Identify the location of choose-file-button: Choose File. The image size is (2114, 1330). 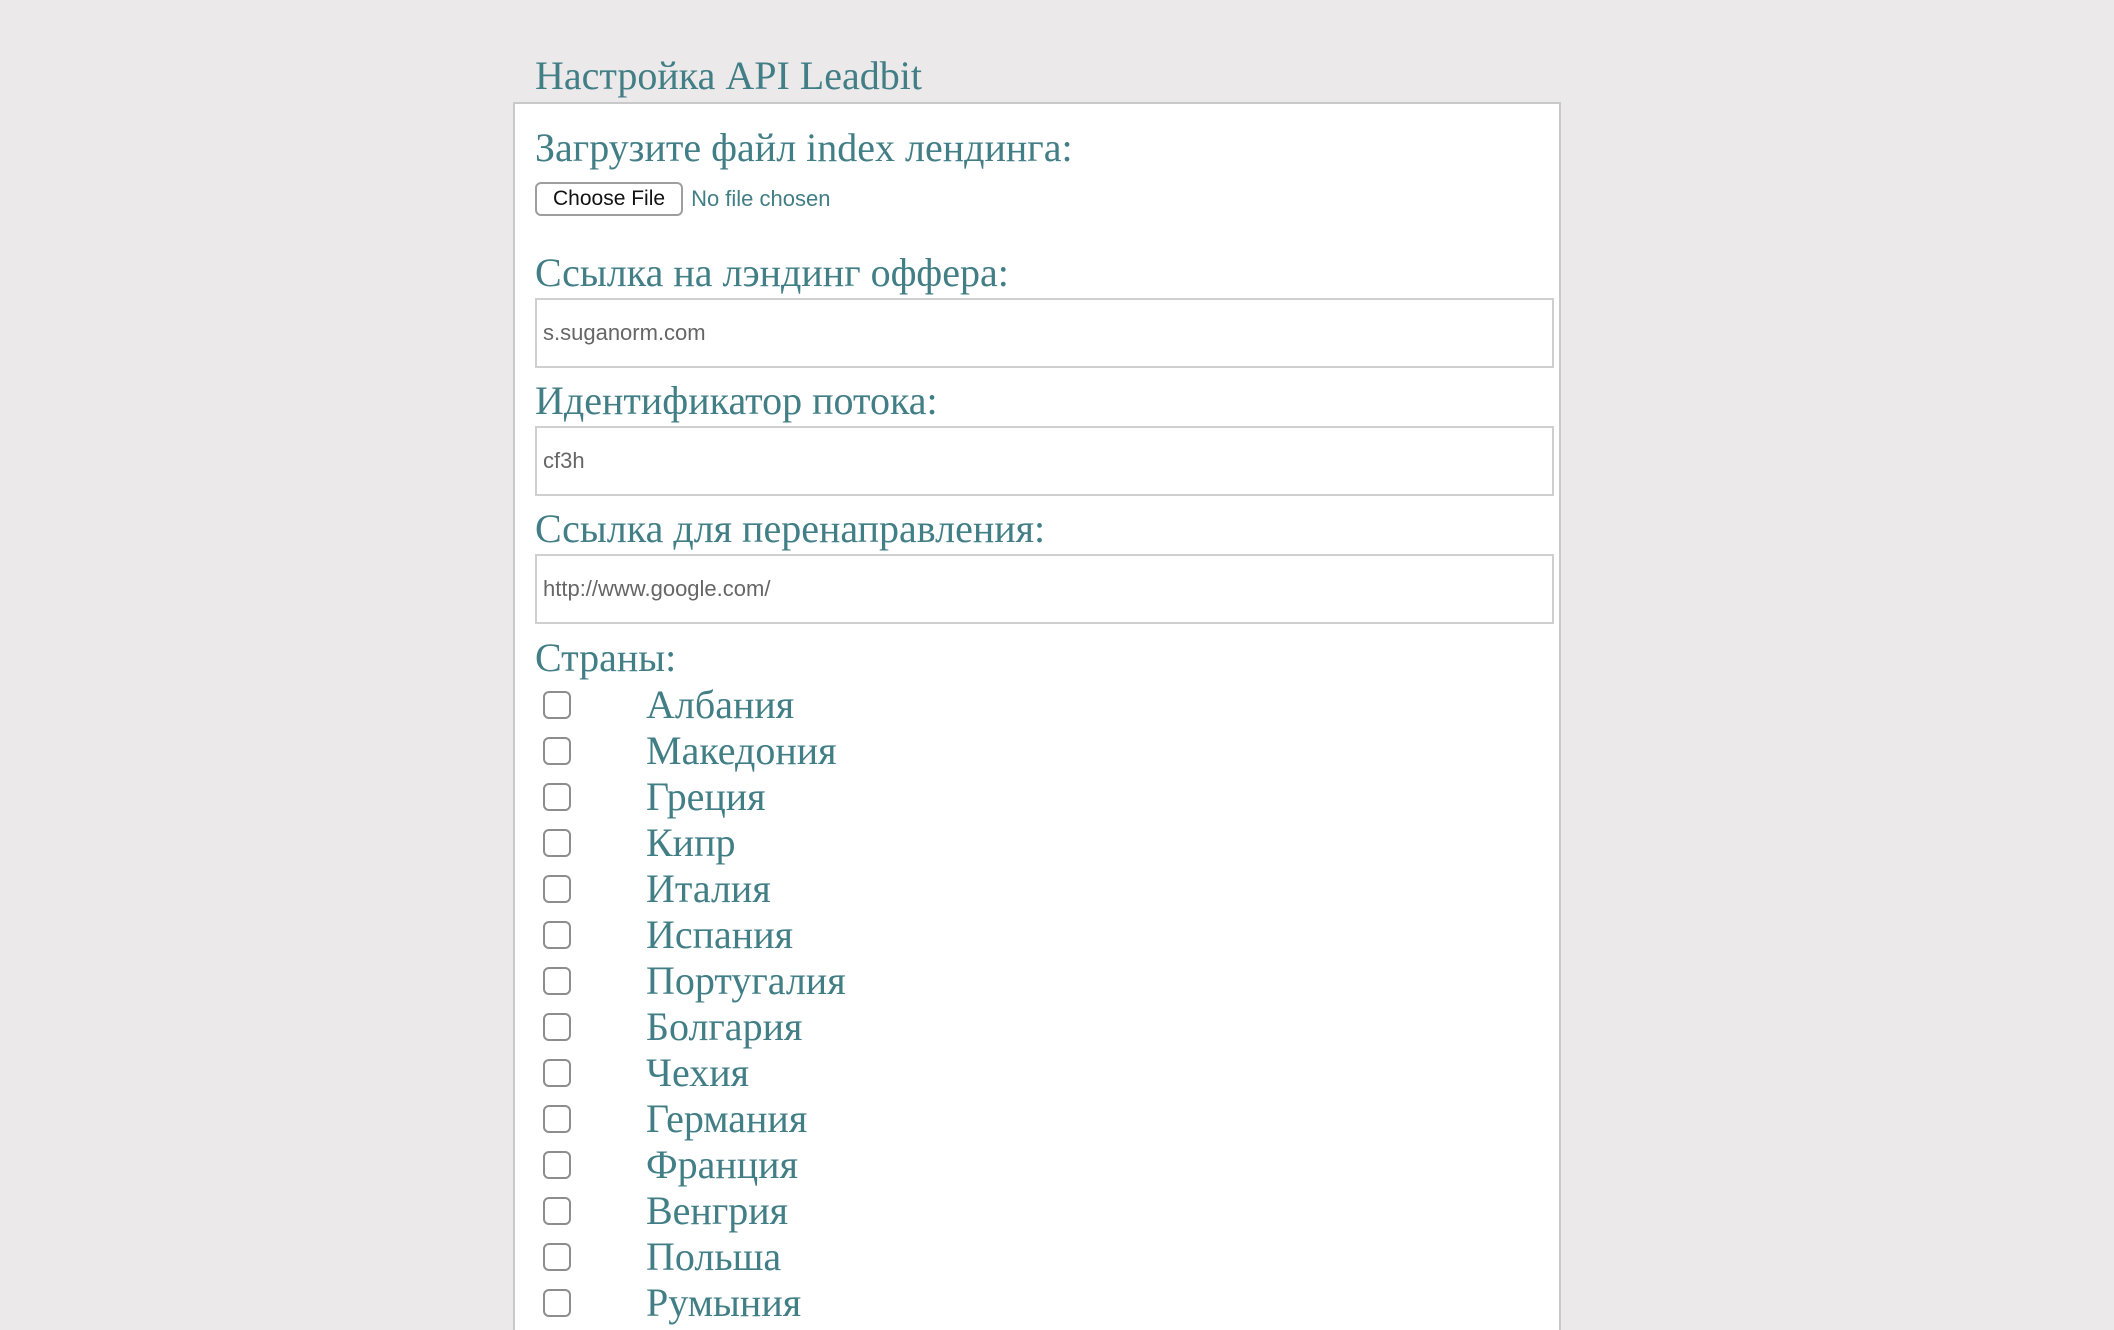
(609, 199).